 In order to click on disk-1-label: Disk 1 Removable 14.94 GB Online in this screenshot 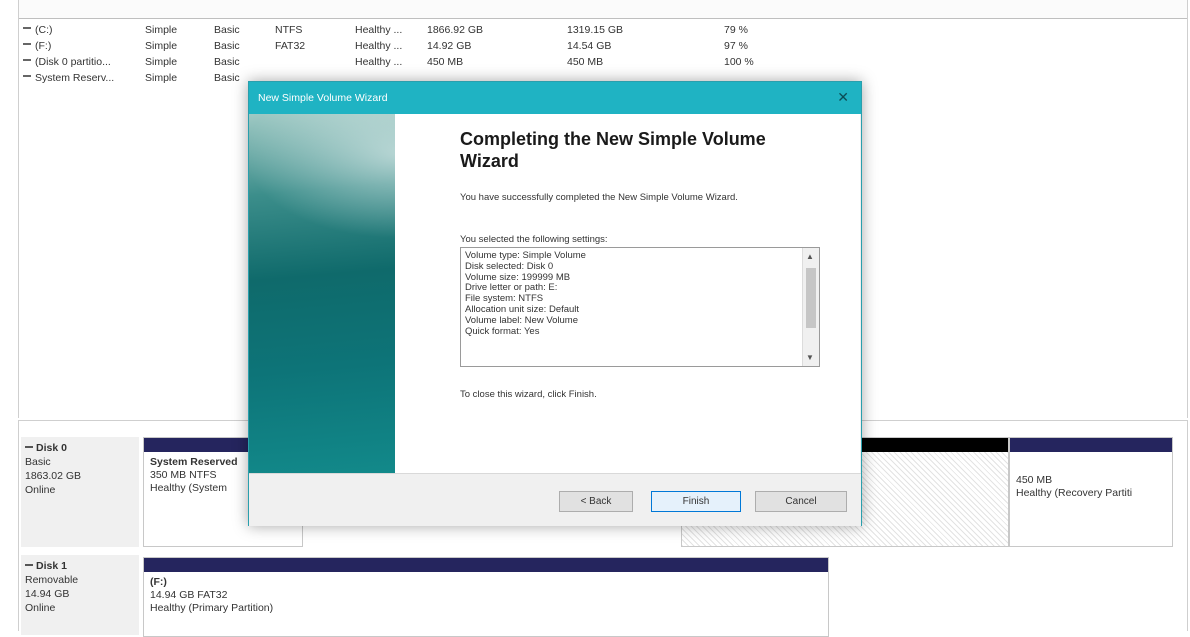, I will do `click(80, 595)`.